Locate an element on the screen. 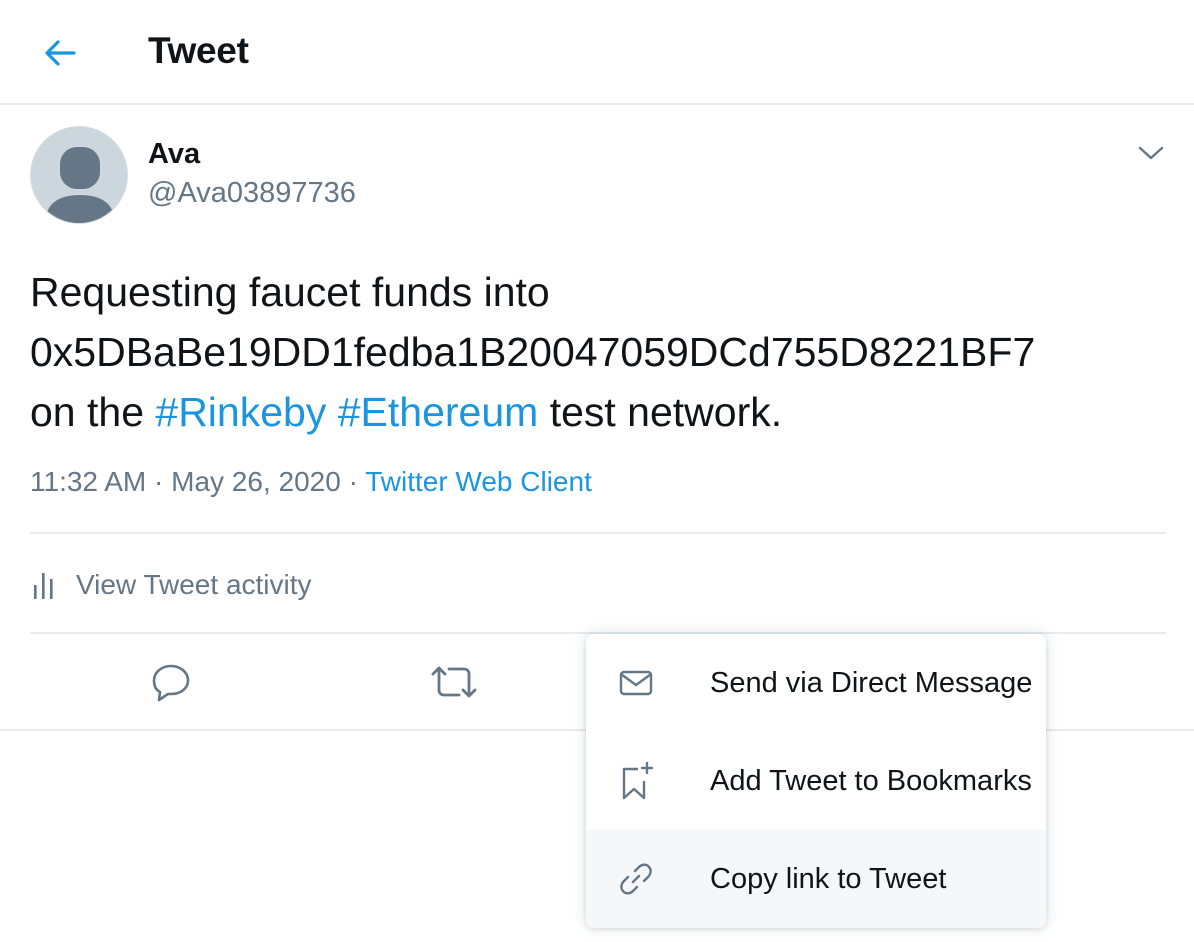 The image size is (1194, 942). envelope-icon is located at coordinates (636, 683).